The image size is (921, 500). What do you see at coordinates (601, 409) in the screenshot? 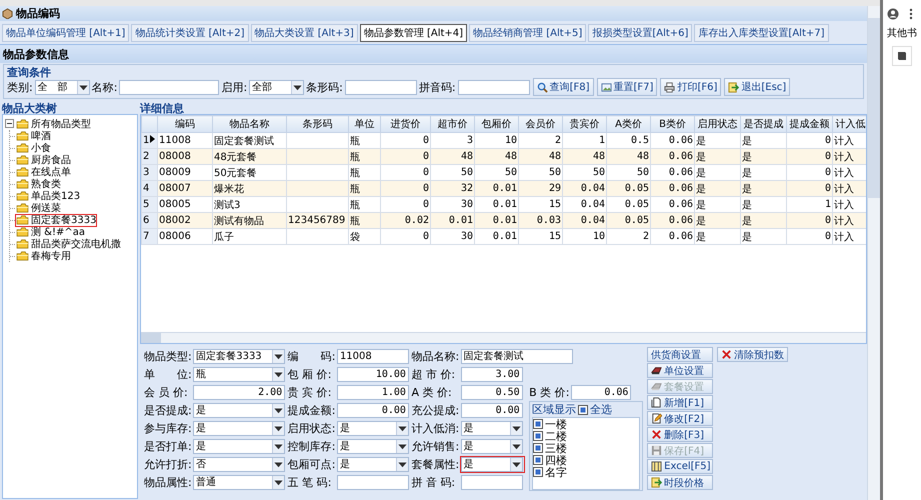
I see `checkbox-label: 全选` at bounding box center [601, 409].